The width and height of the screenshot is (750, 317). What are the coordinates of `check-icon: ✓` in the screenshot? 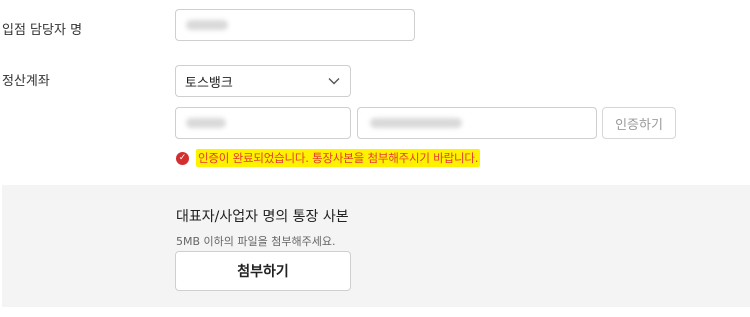 It's located at (182, 158).